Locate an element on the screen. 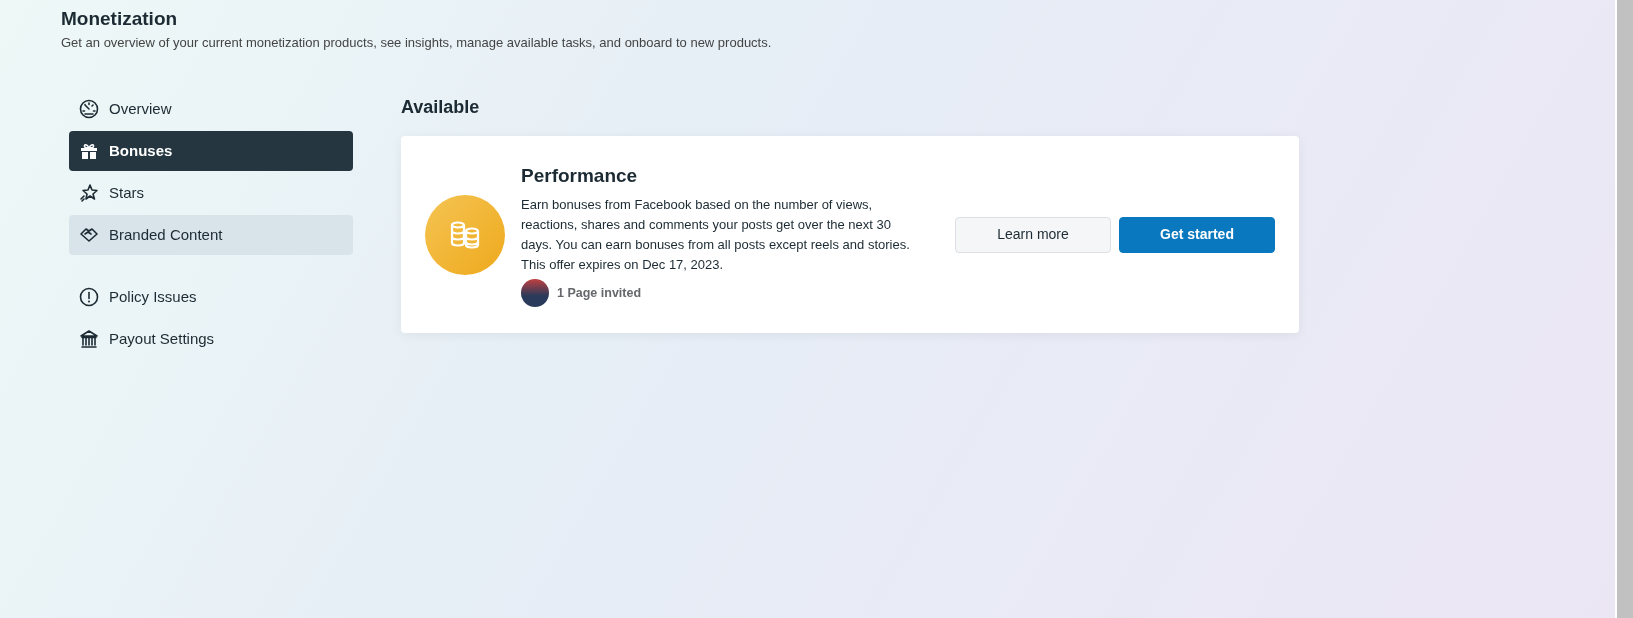 The height and width of the screenshot is (618, 1633). sidebar-item: Stars is located at coordinates (211, 193).